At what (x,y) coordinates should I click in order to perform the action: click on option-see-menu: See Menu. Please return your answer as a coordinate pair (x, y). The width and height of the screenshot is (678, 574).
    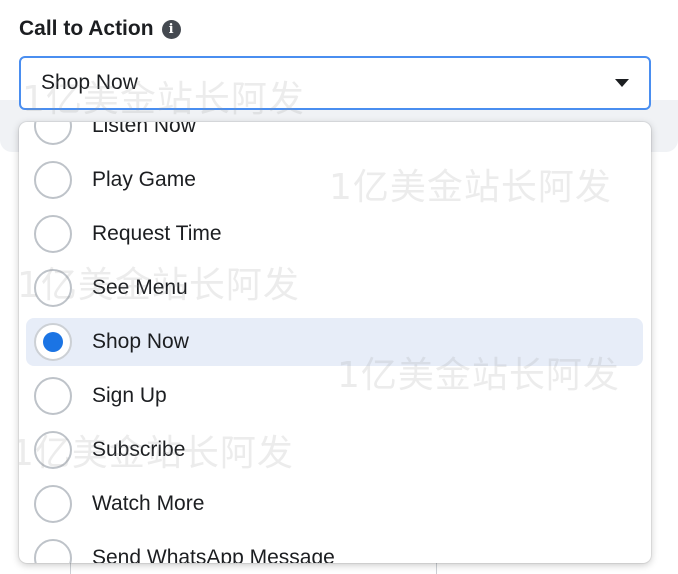
    Looking at the image, I should click on (334, 288).